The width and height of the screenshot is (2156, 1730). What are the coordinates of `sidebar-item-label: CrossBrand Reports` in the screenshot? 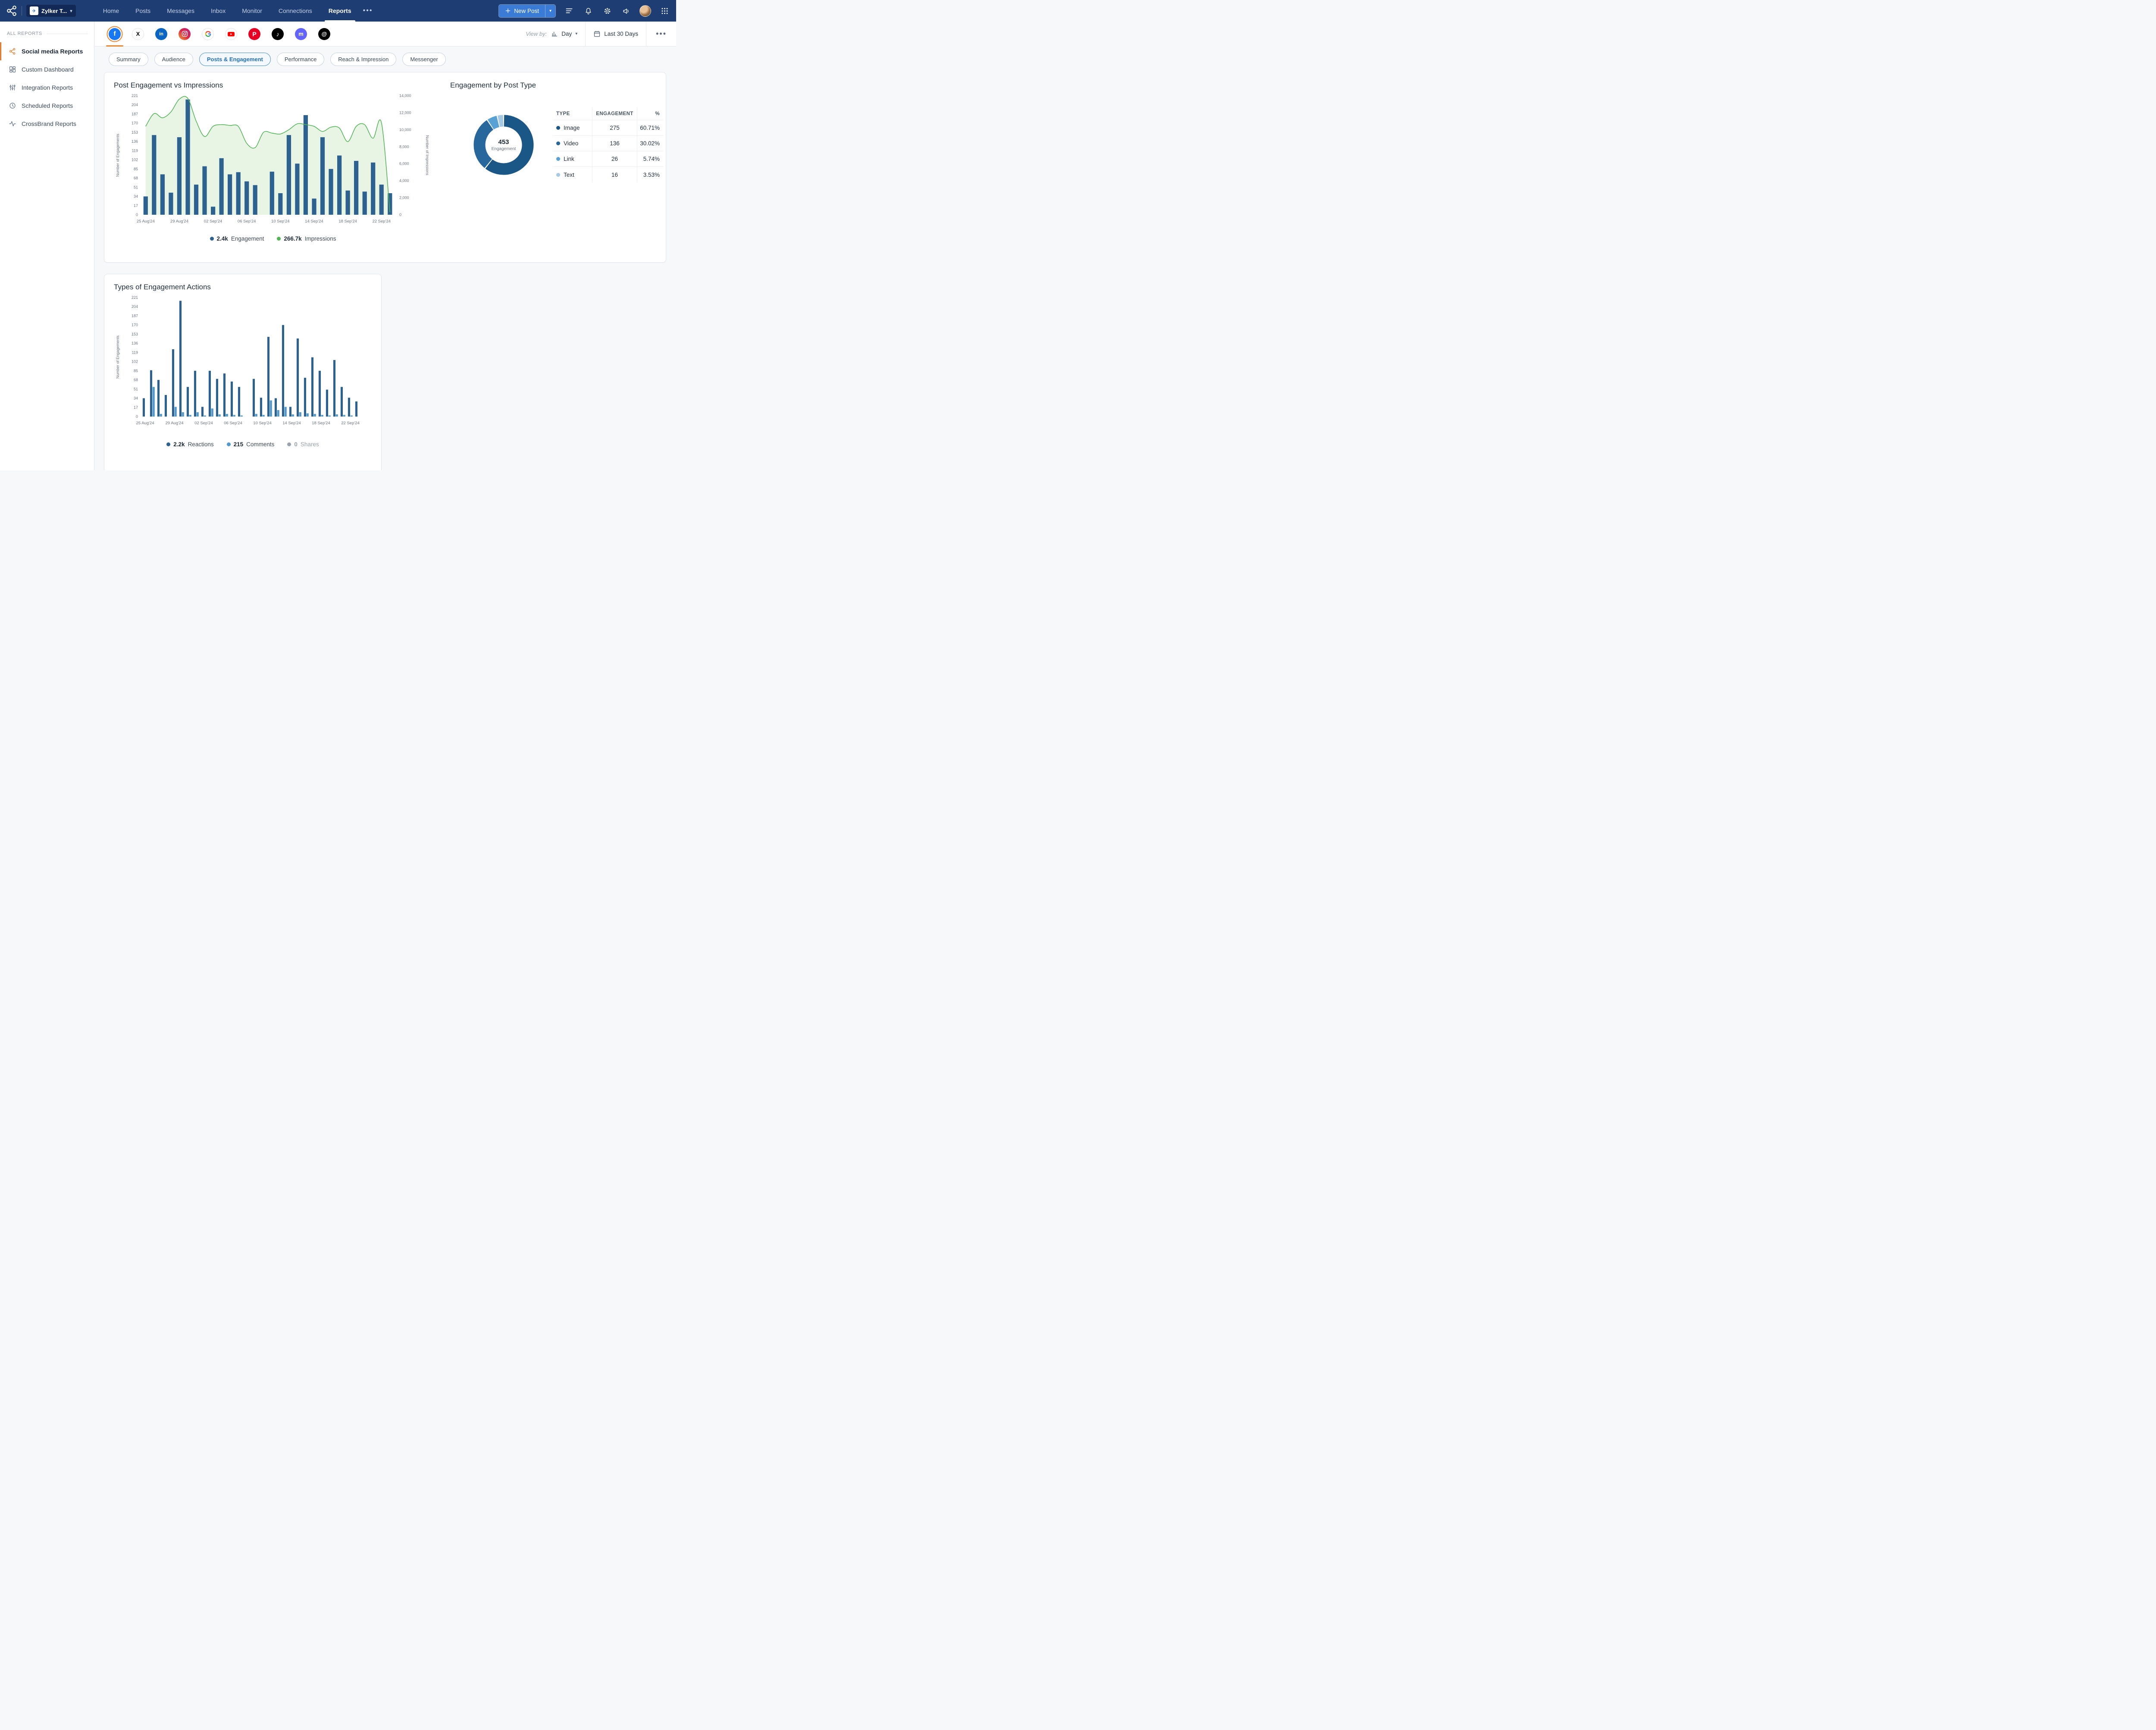 It's located at (49, 123).